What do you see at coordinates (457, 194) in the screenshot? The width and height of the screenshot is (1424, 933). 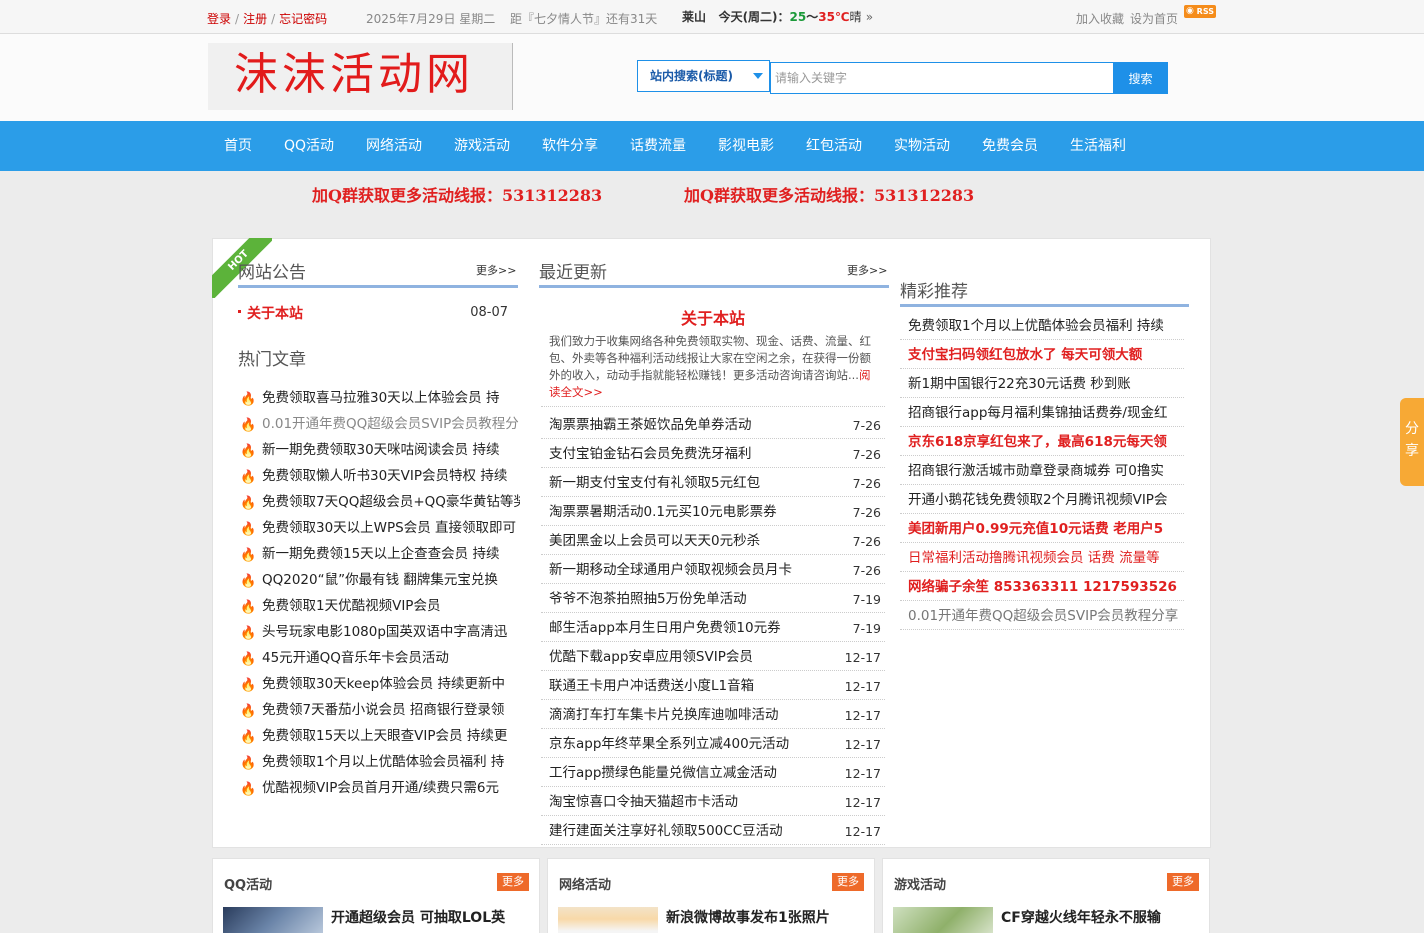 I see `qq-group-promo-left: 加Q群获取更多活动线报：531312283` at bounding box center [457, 194].